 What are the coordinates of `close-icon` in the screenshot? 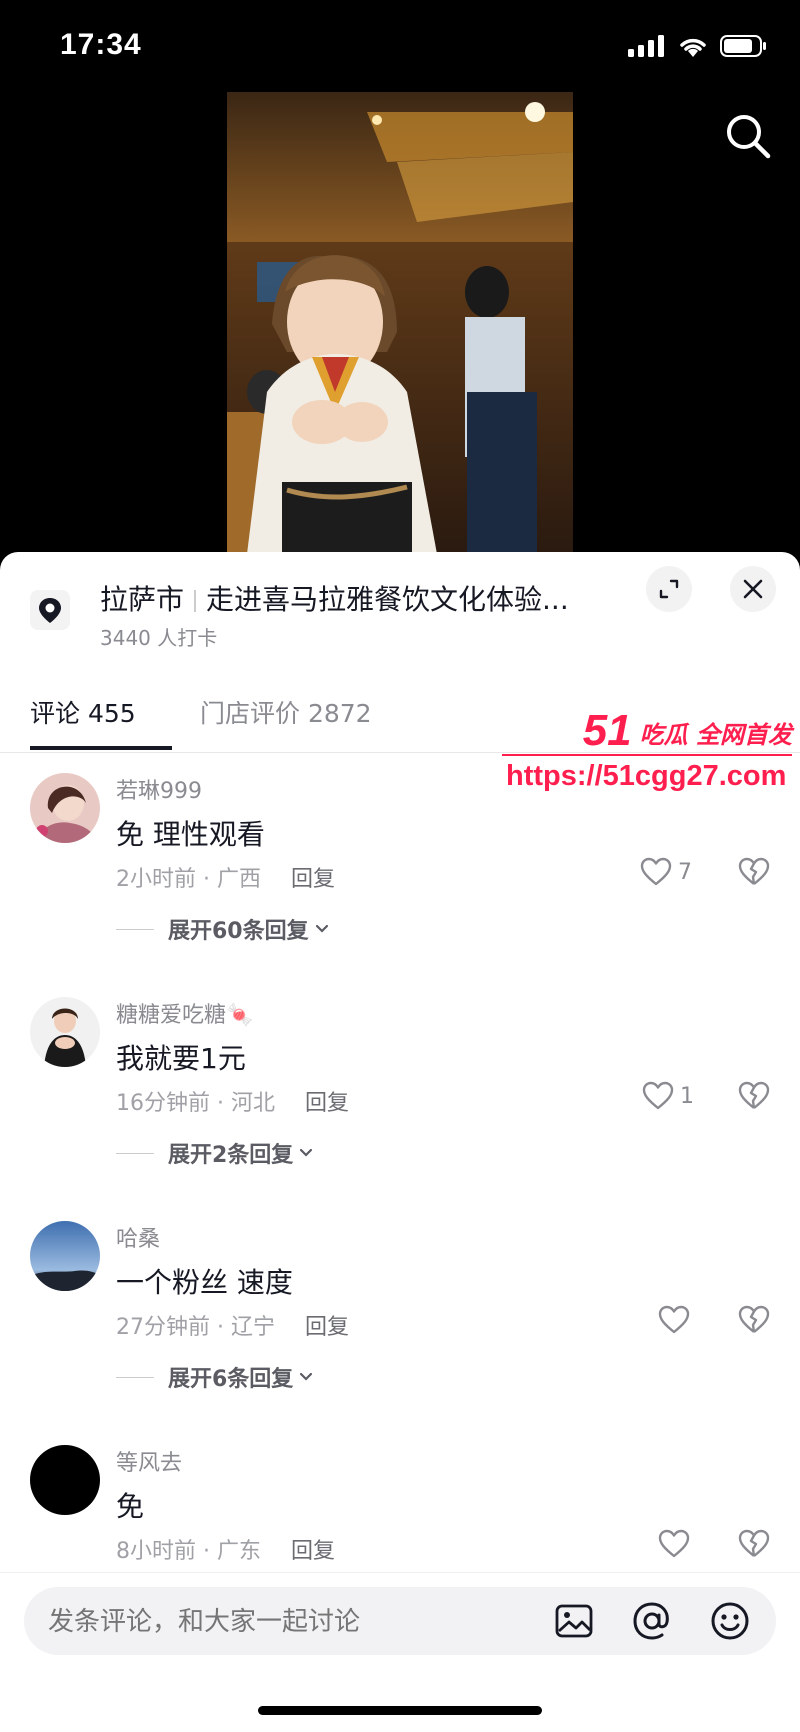 It's located at (753, 589).